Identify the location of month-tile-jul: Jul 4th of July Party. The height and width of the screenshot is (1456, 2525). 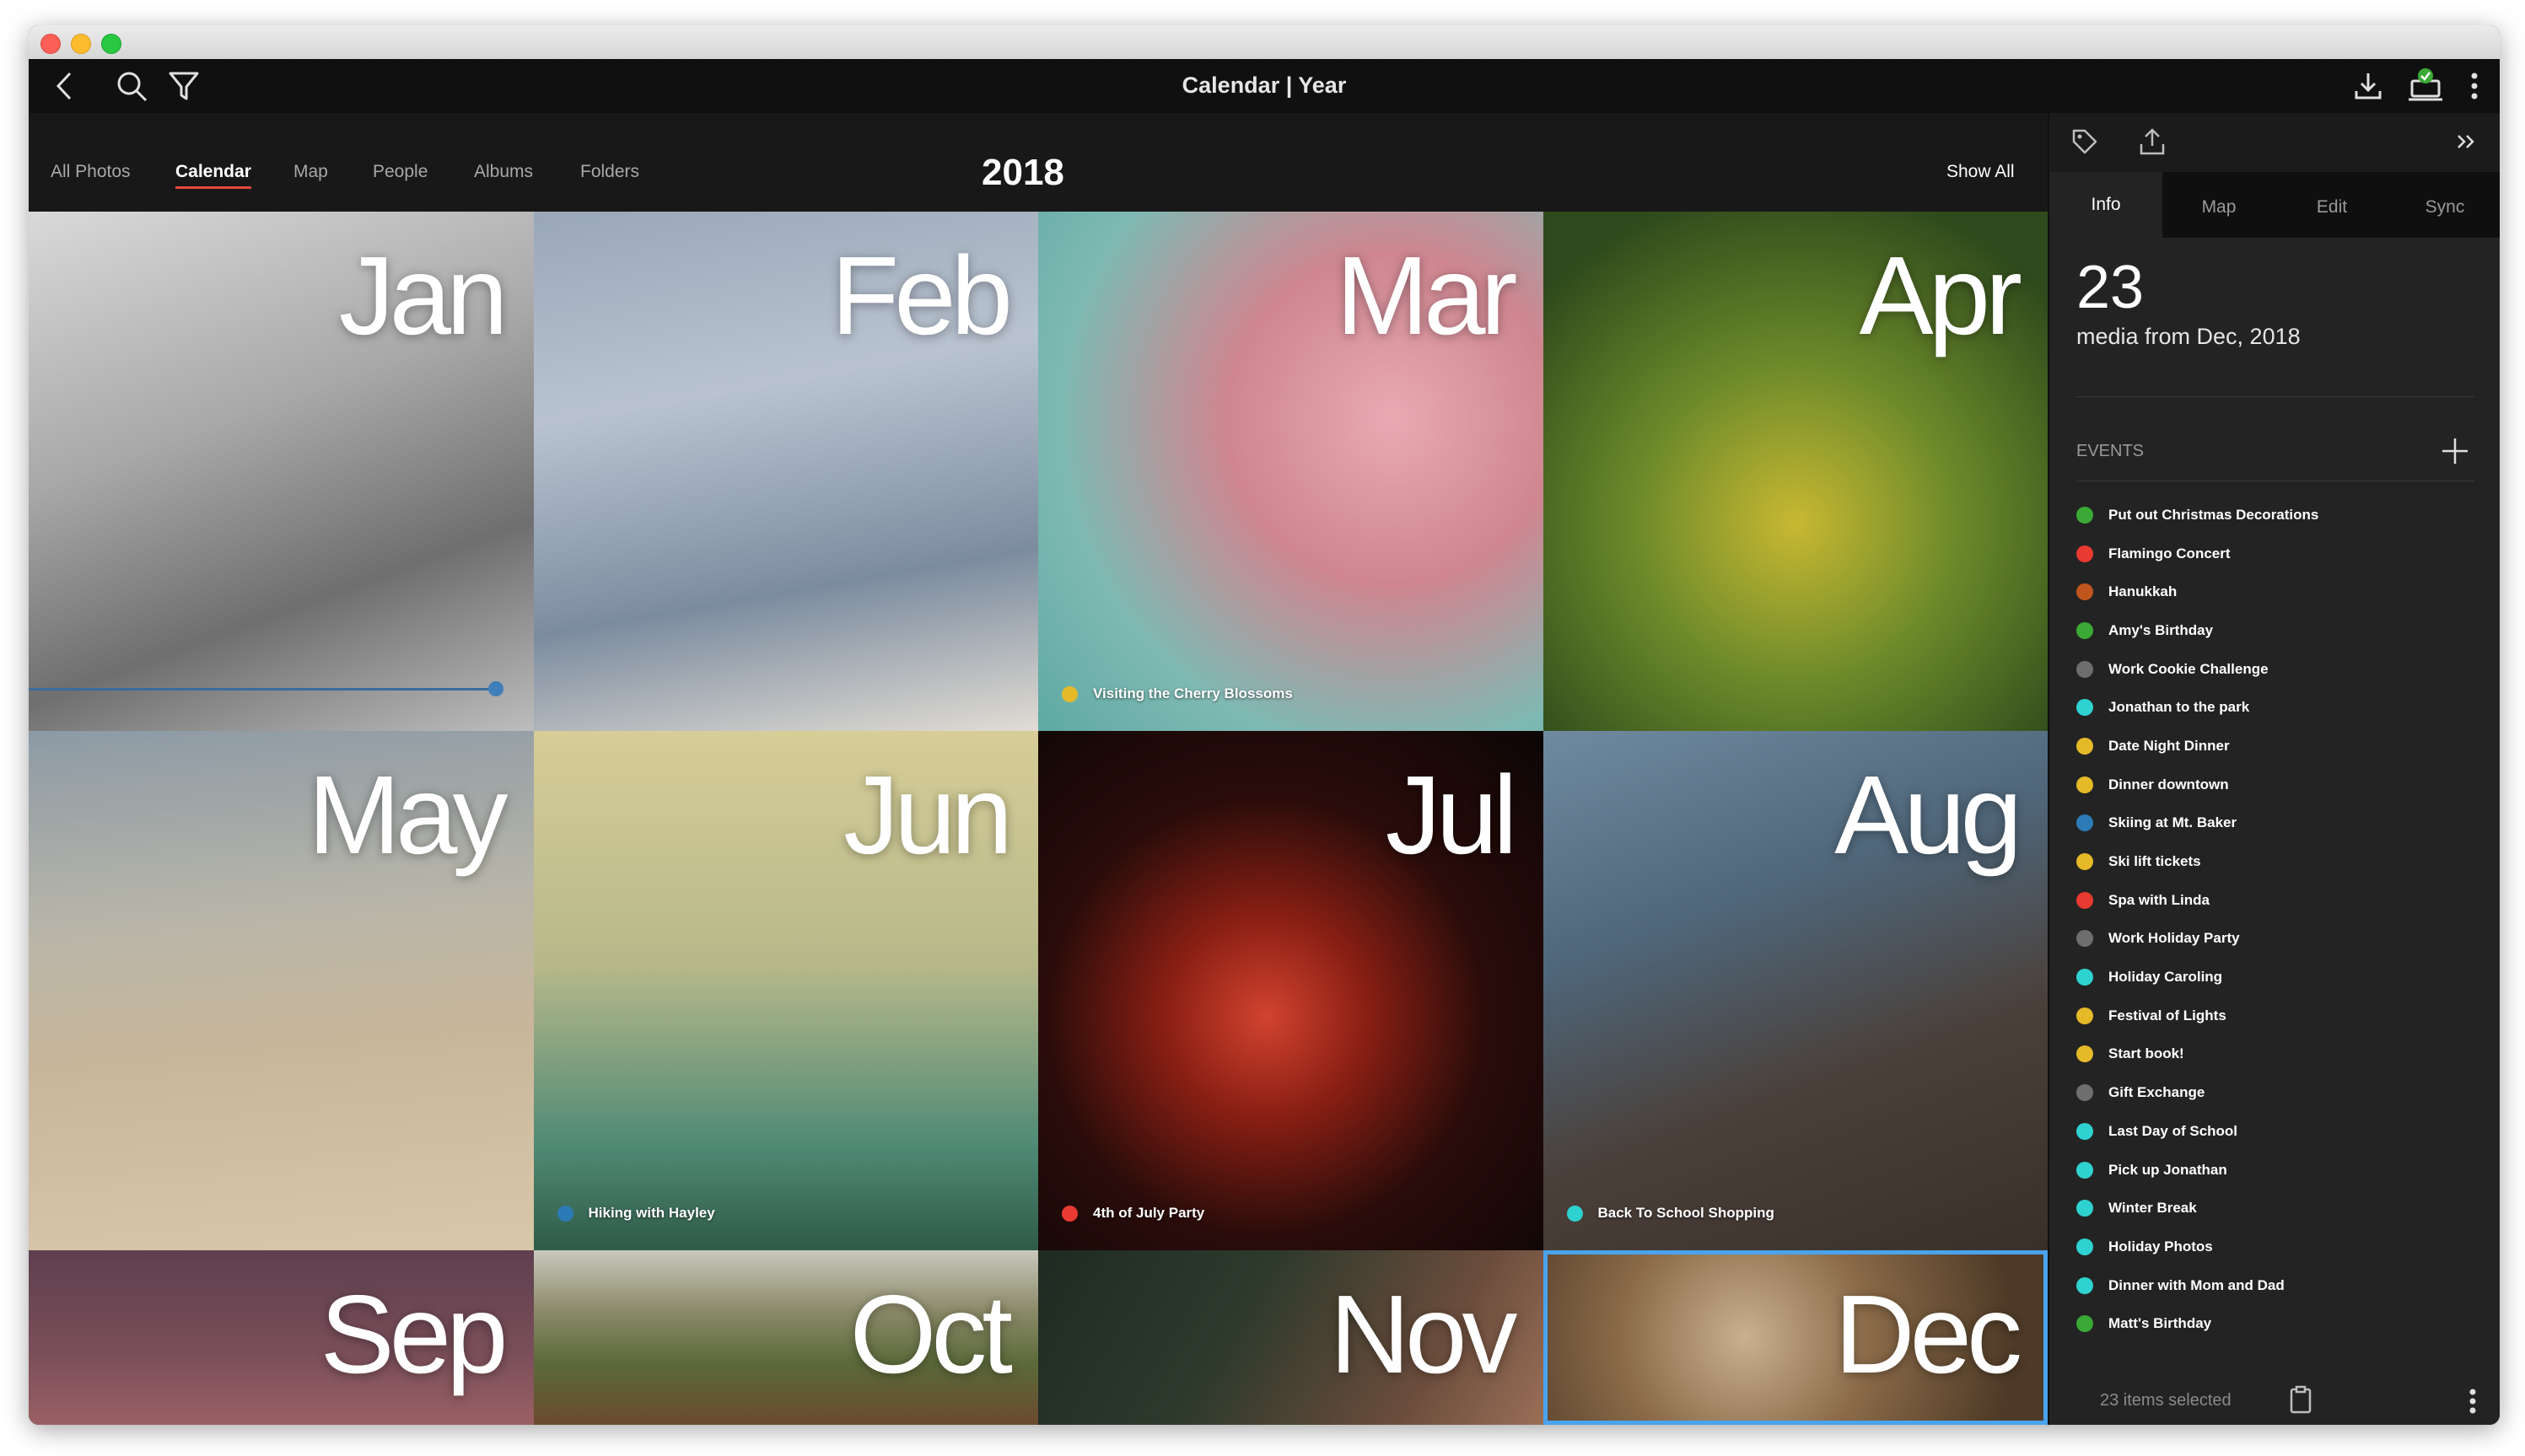
(1290, 990).